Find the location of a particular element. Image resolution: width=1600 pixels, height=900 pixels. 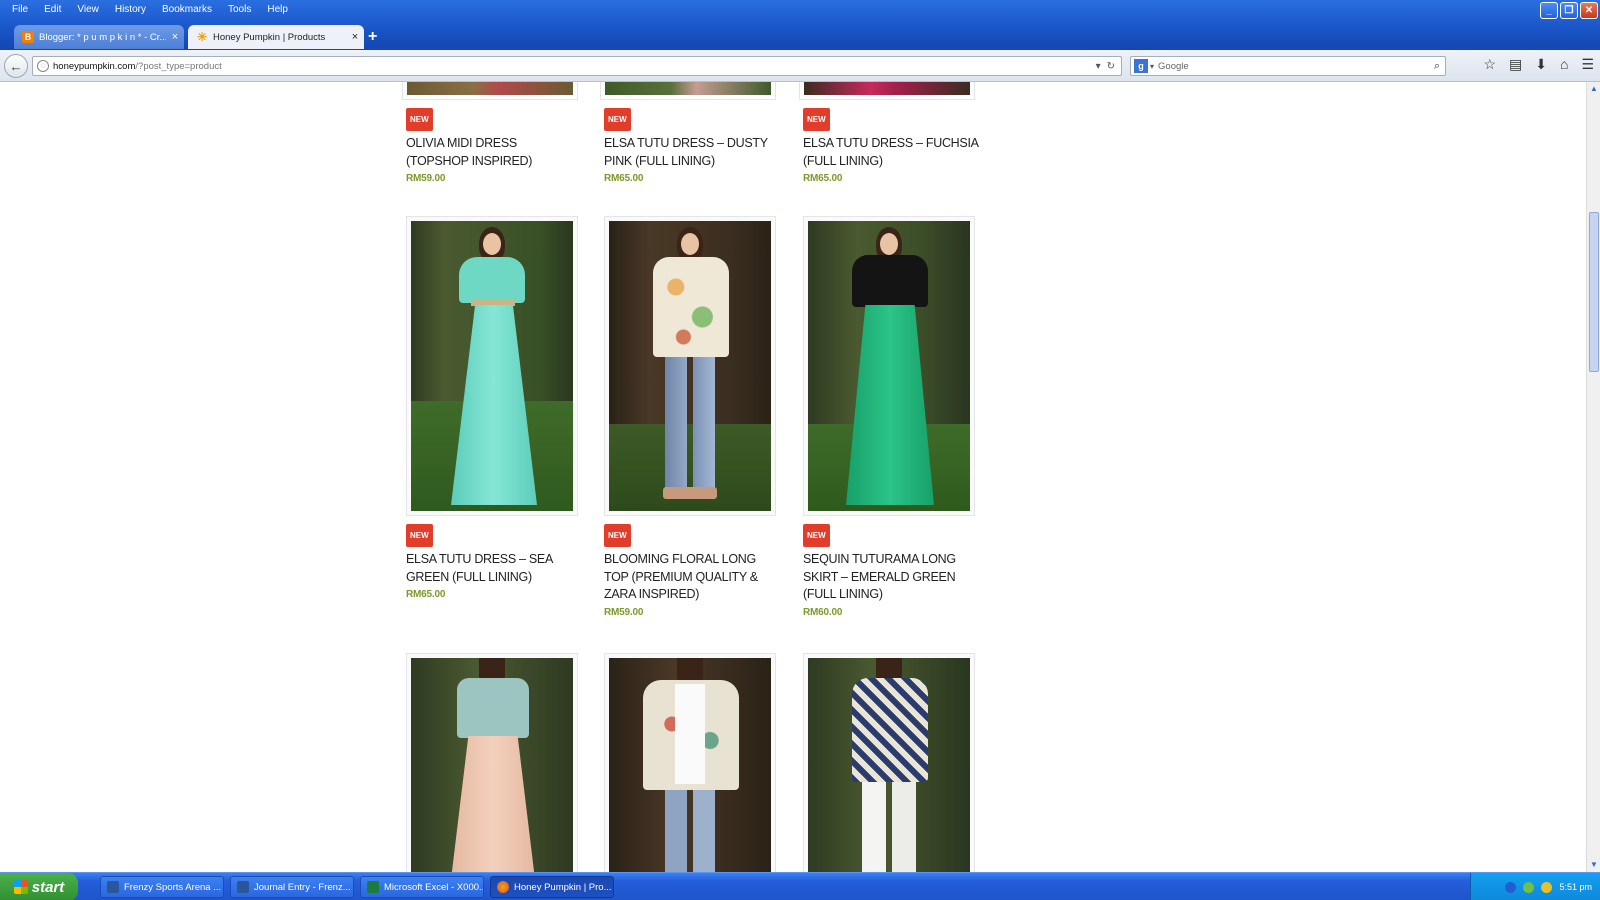

dropdown-arrow-icon: ▾ is located at coordinates (1098, 66).